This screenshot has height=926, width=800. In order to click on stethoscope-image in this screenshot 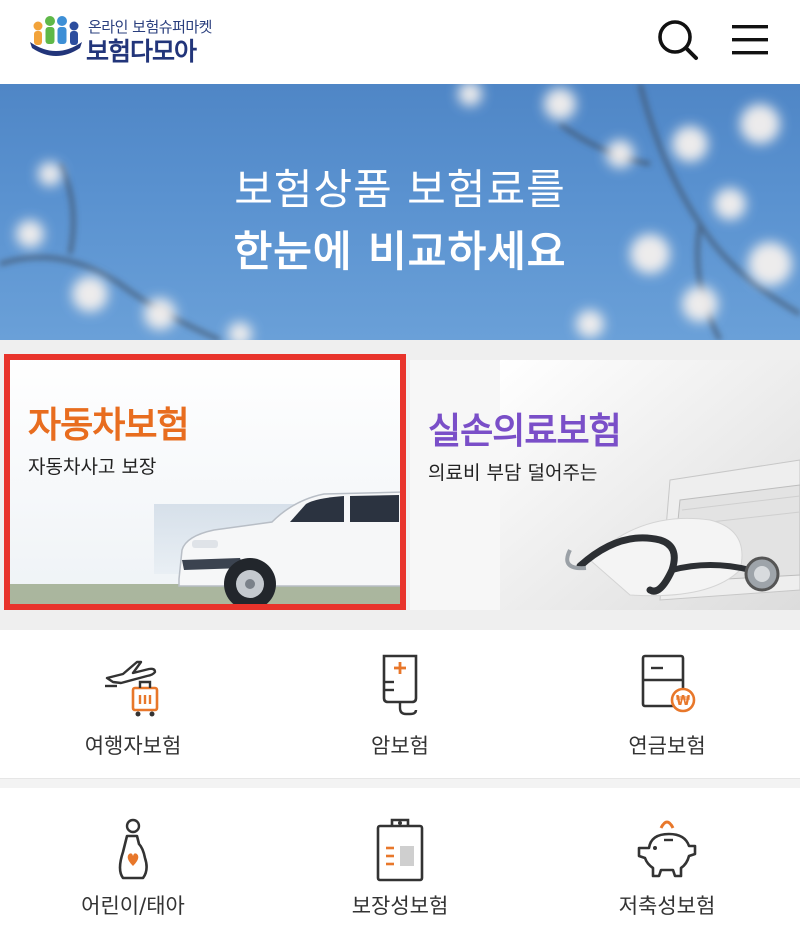, I will do `click(605, 485)`.